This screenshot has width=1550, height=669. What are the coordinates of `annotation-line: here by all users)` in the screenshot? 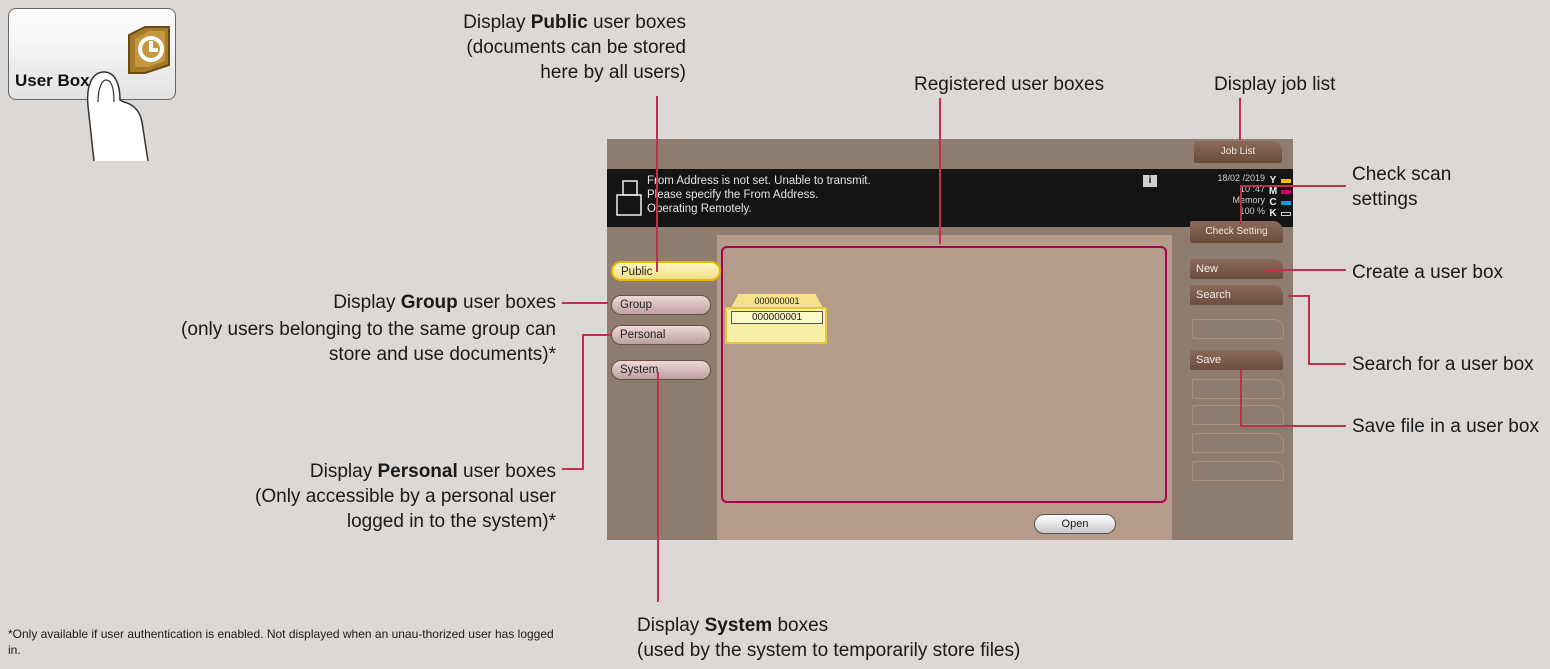 It's located at (613, 72).